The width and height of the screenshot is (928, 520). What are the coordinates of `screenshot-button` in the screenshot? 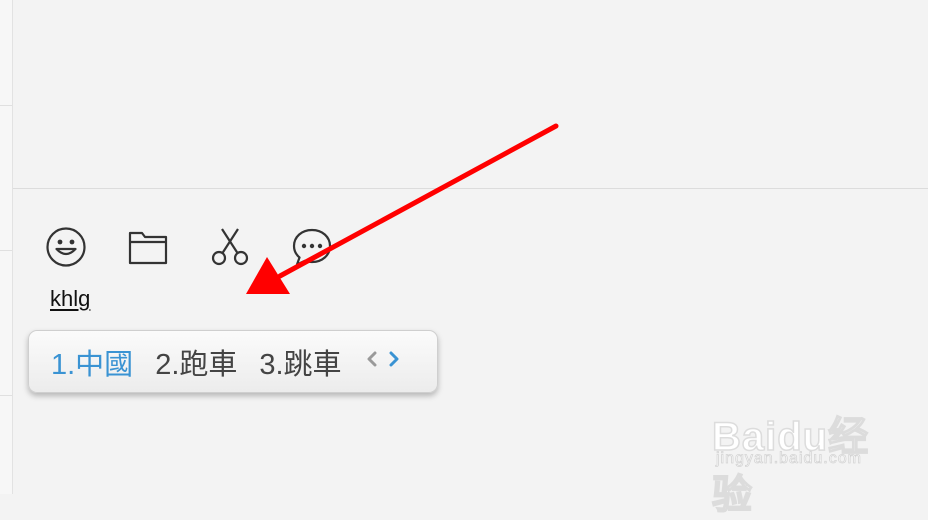 It's located at (230, 247).